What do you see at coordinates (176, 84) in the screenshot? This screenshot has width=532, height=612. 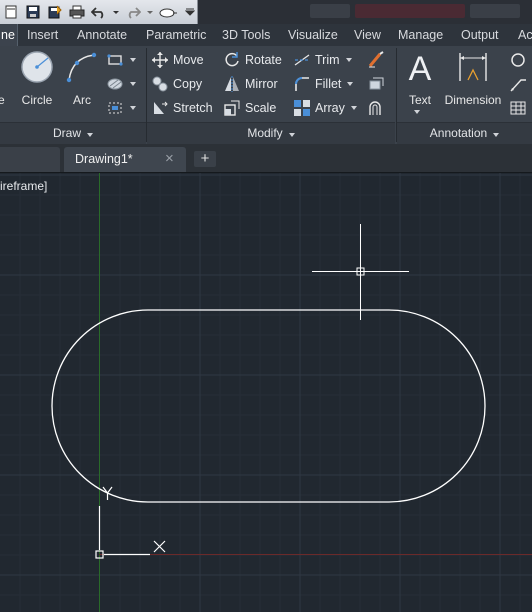 I see `copy-tool: Copy` at bounding box center [176, 84].